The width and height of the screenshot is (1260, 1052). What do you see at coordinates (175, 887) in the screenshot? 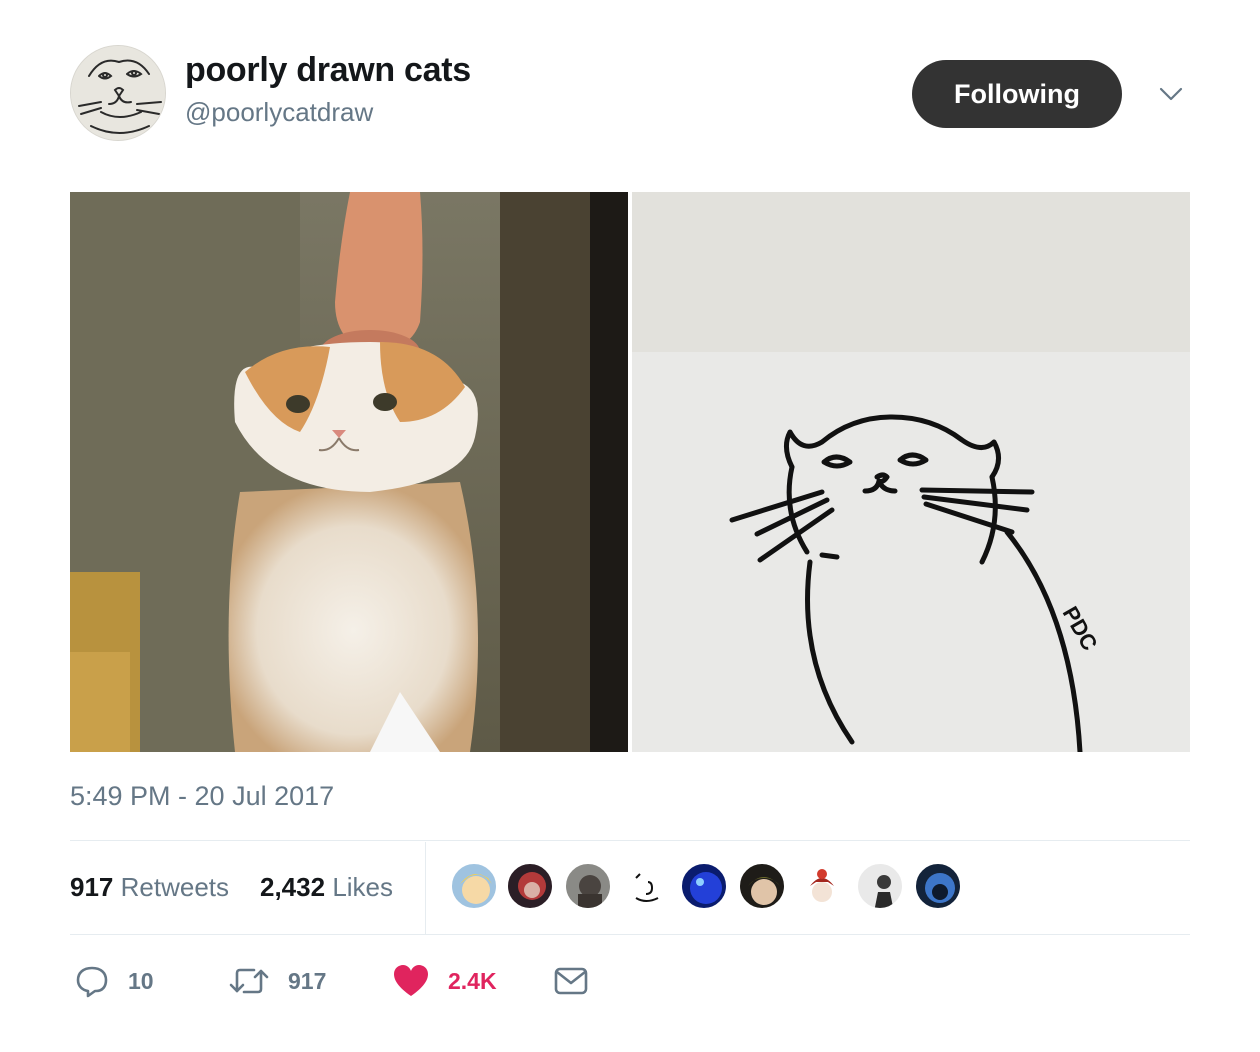
I see `retweets-label: Retweets` at bounding box center [175, 887].